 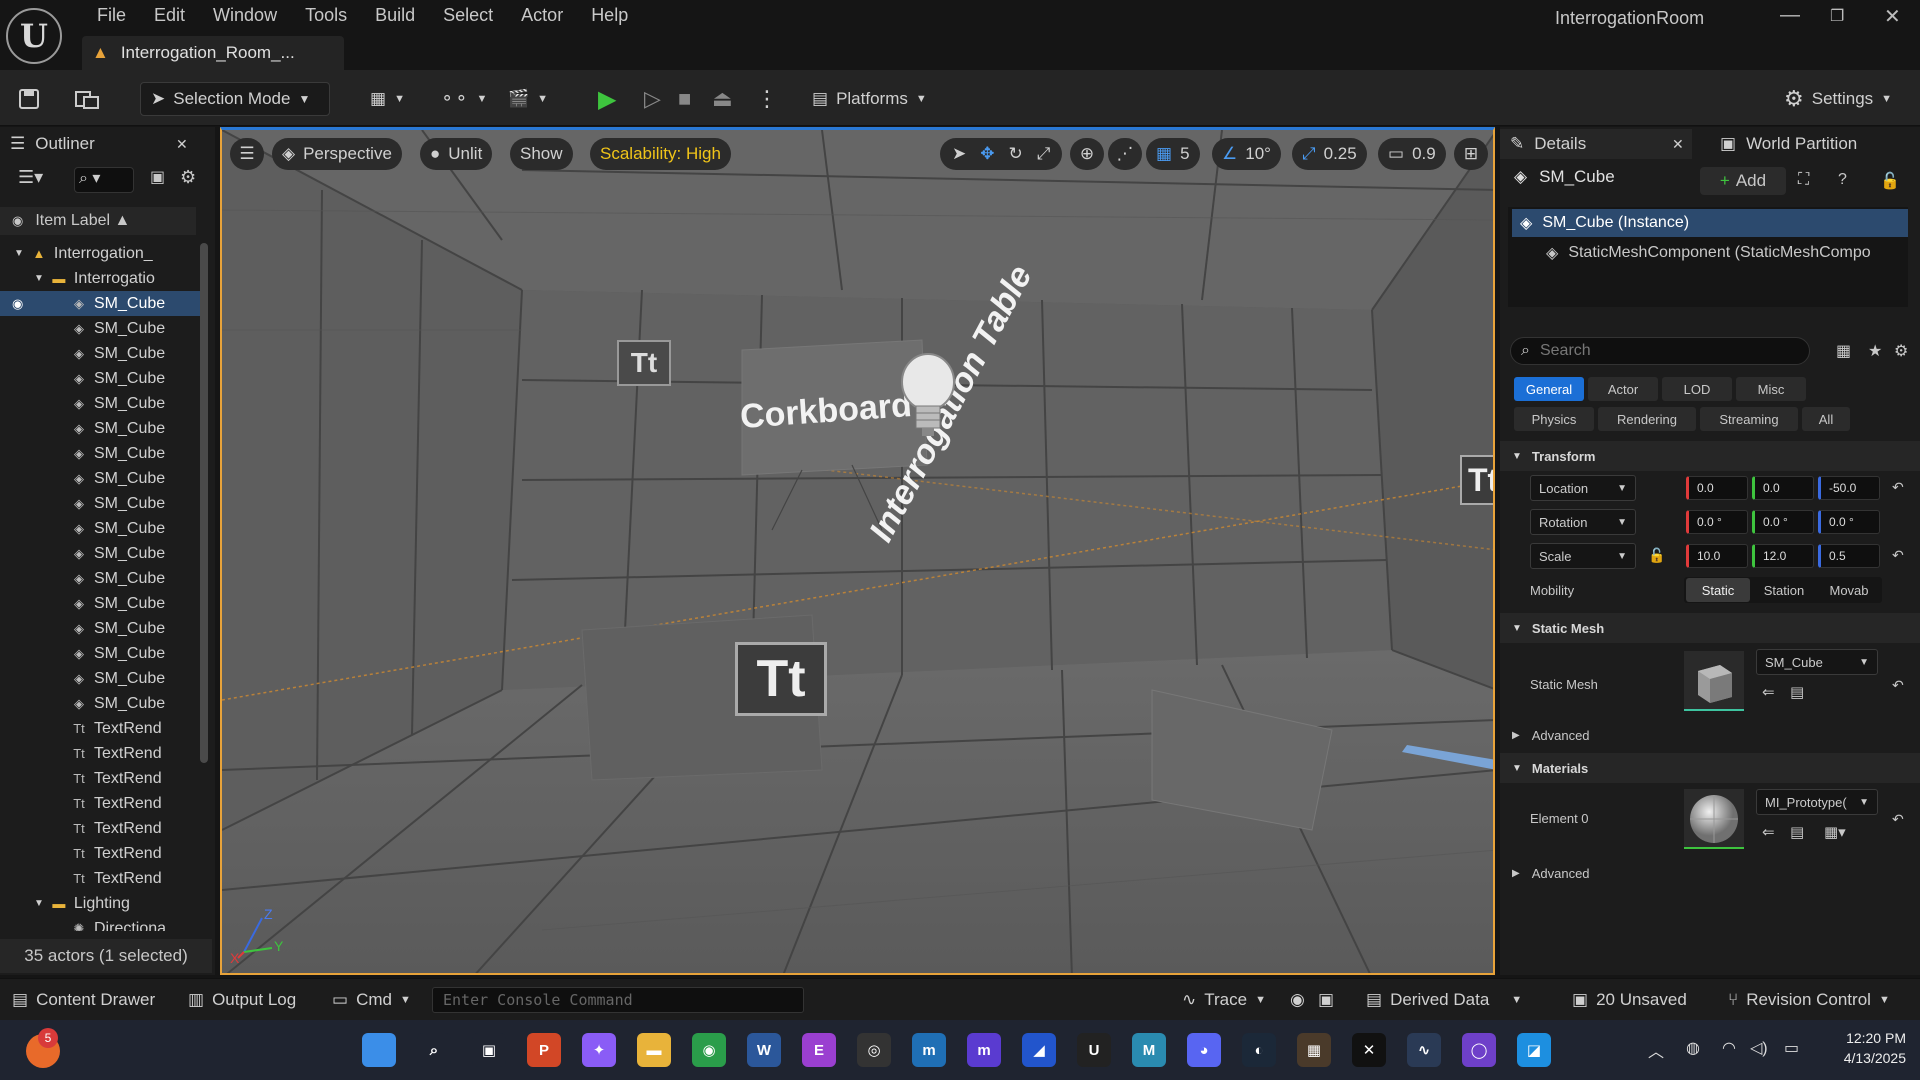 What do you see at coordinates (30, 177) in the screenshot?
I see `filter-icon: ☰▾` at bounding box center [30, 177].